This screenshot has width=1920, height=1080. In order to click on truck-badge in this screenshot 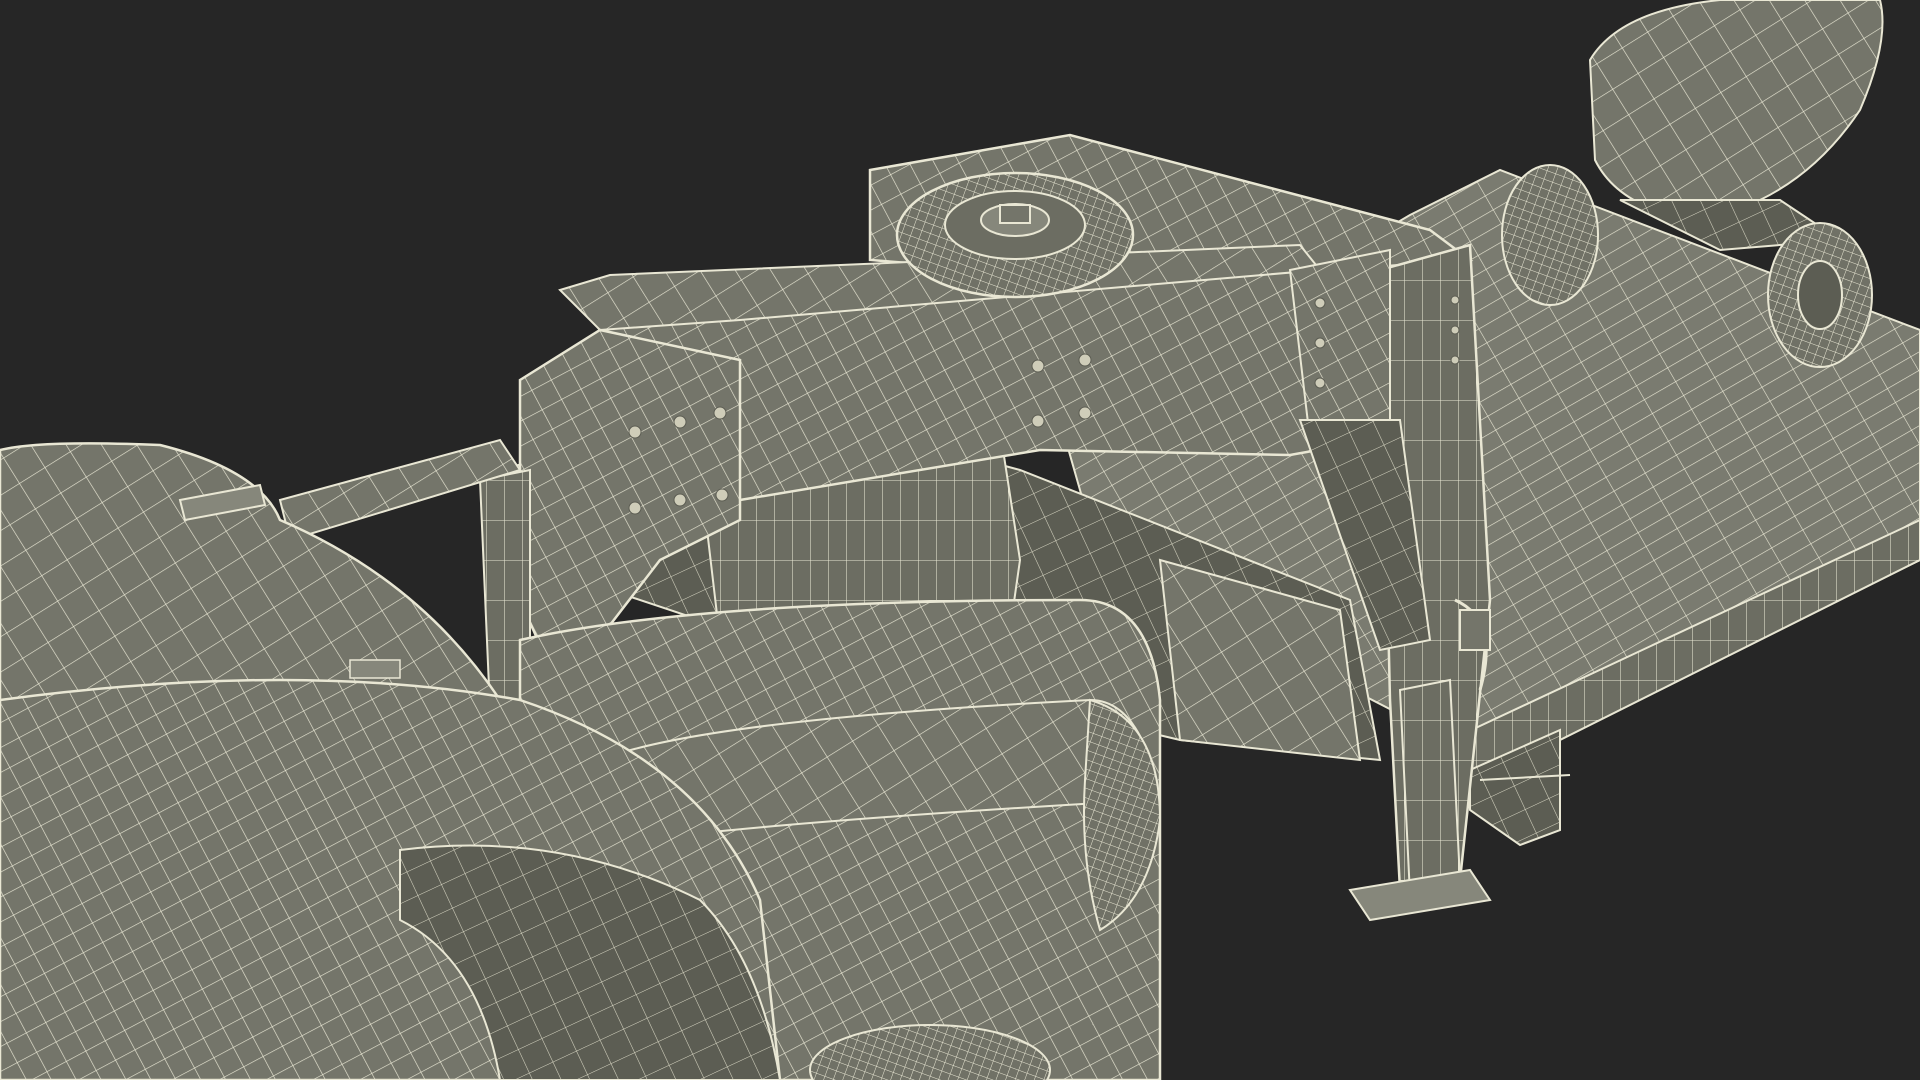, I will do `click(375, 669)`.